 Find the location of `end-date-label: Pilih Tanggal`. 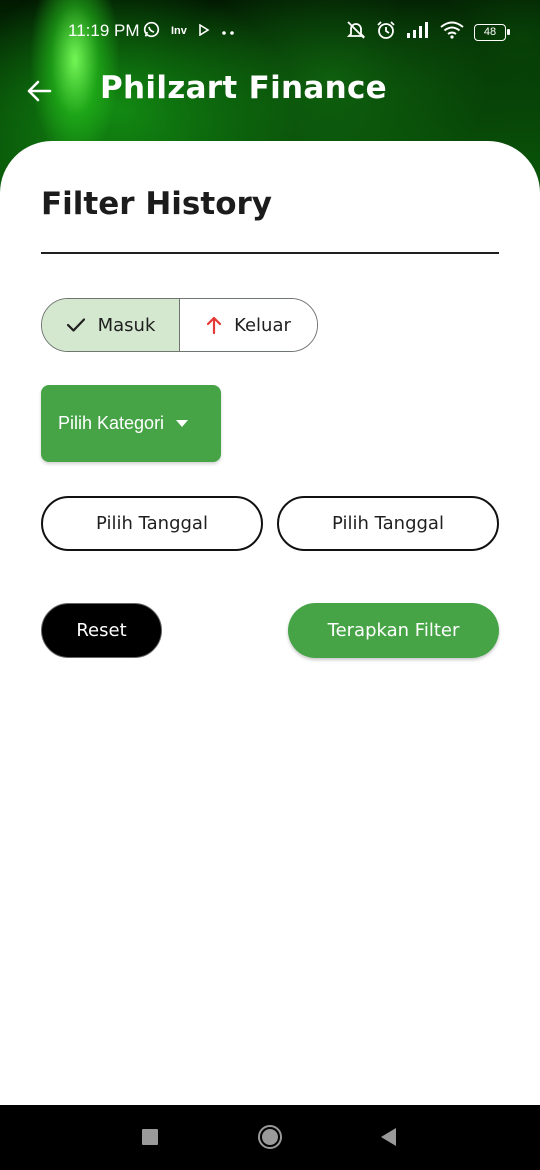

end-date-label: Pilih Tanggal is located at coordinates (388, 523).